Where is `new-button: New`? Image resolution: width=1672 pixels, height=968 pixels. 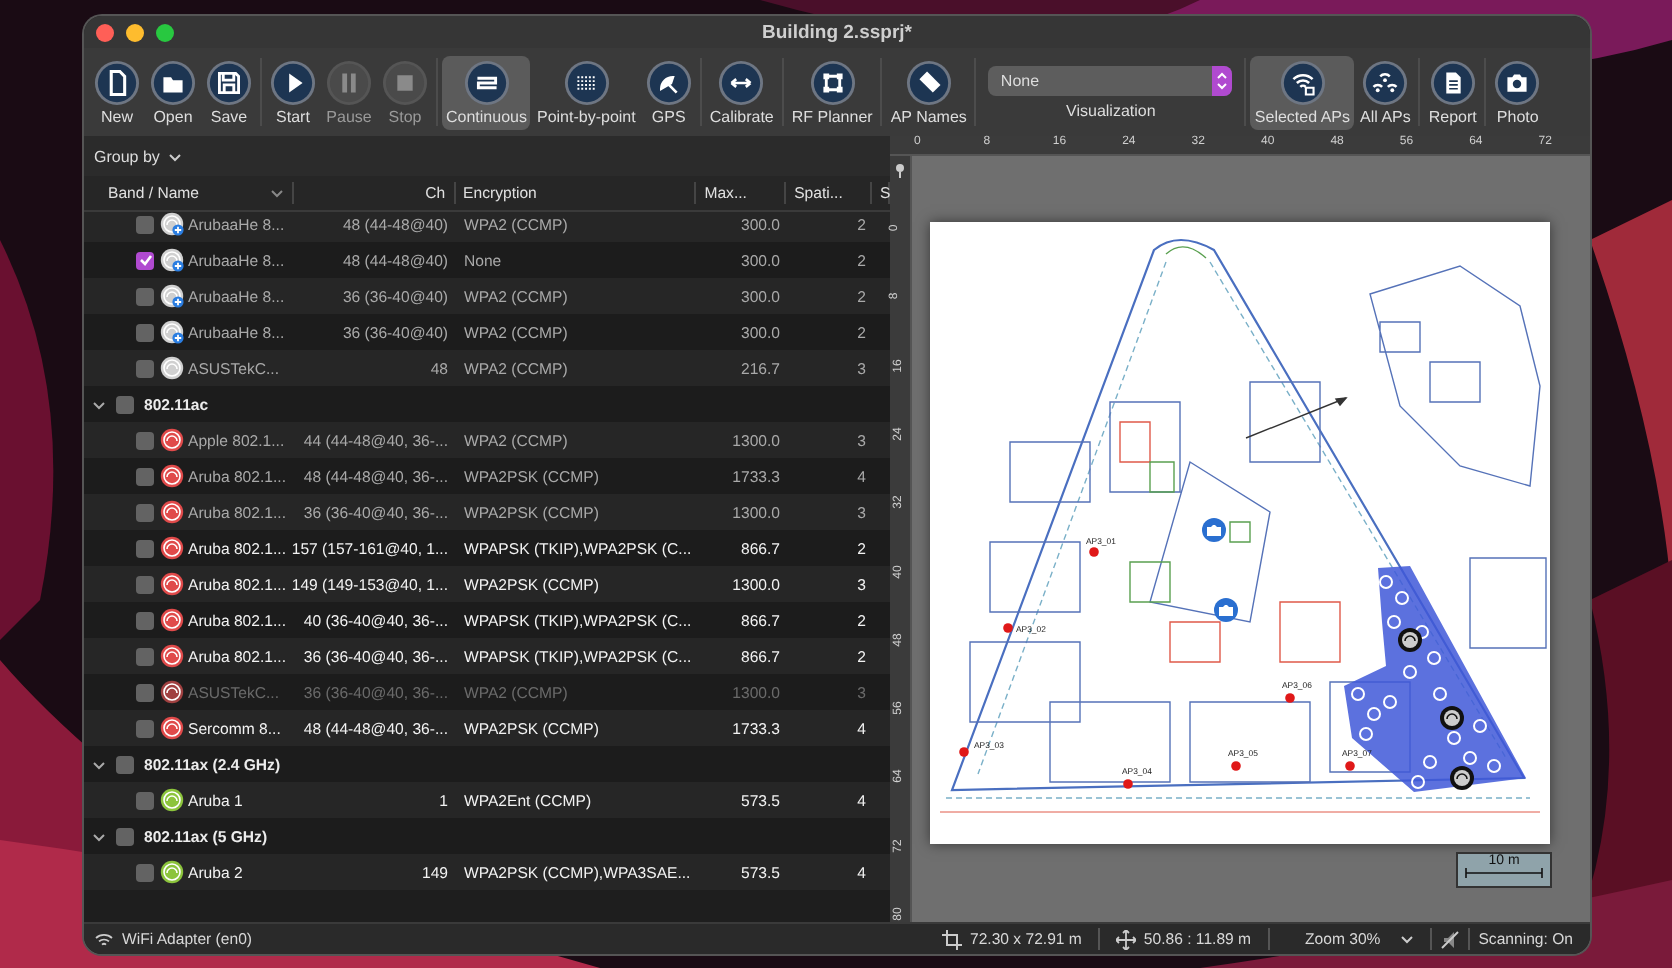 new-button: New is located at coordinates (117, 92).